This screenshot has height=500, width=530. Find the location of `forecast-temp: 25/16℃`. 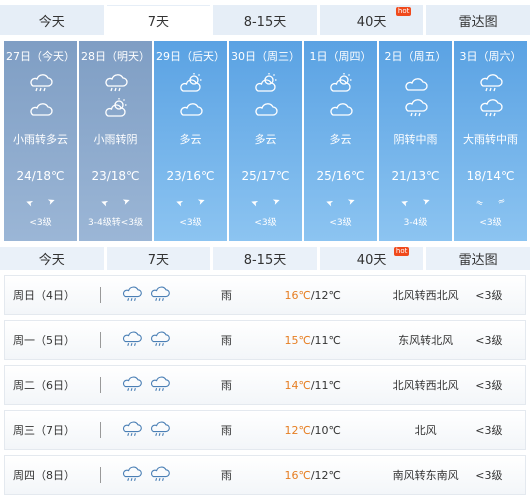

forecast-temp: 25/16℃ is located at coordinates (340, 176).